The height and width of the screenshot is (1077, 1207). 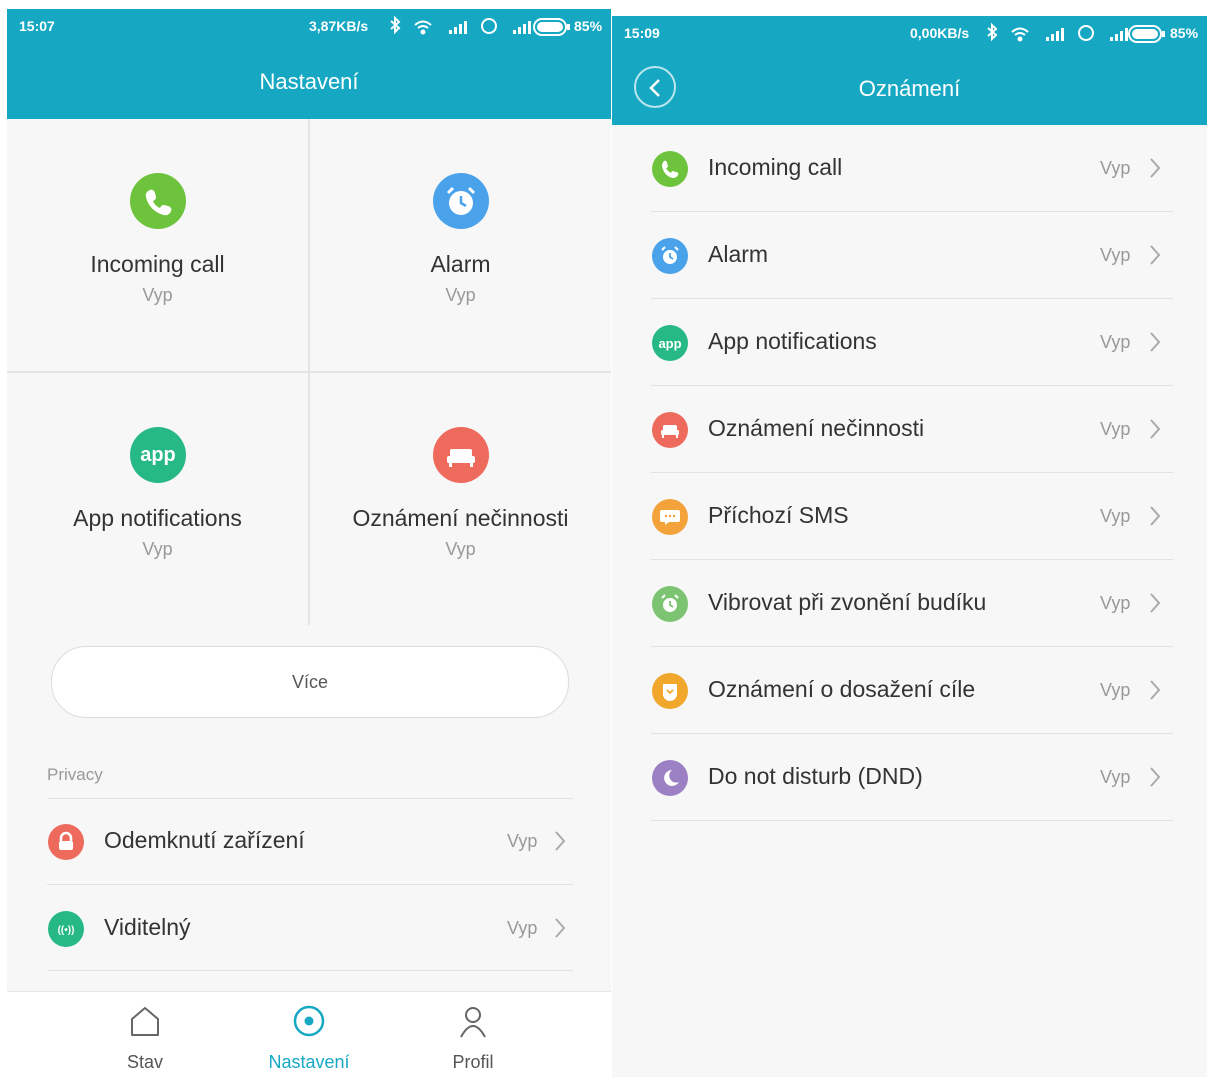 What do you see at coordinates (145, 1062) in the screenshot?
I see `tab-label: Stav` at bounding box center [145, 1062].